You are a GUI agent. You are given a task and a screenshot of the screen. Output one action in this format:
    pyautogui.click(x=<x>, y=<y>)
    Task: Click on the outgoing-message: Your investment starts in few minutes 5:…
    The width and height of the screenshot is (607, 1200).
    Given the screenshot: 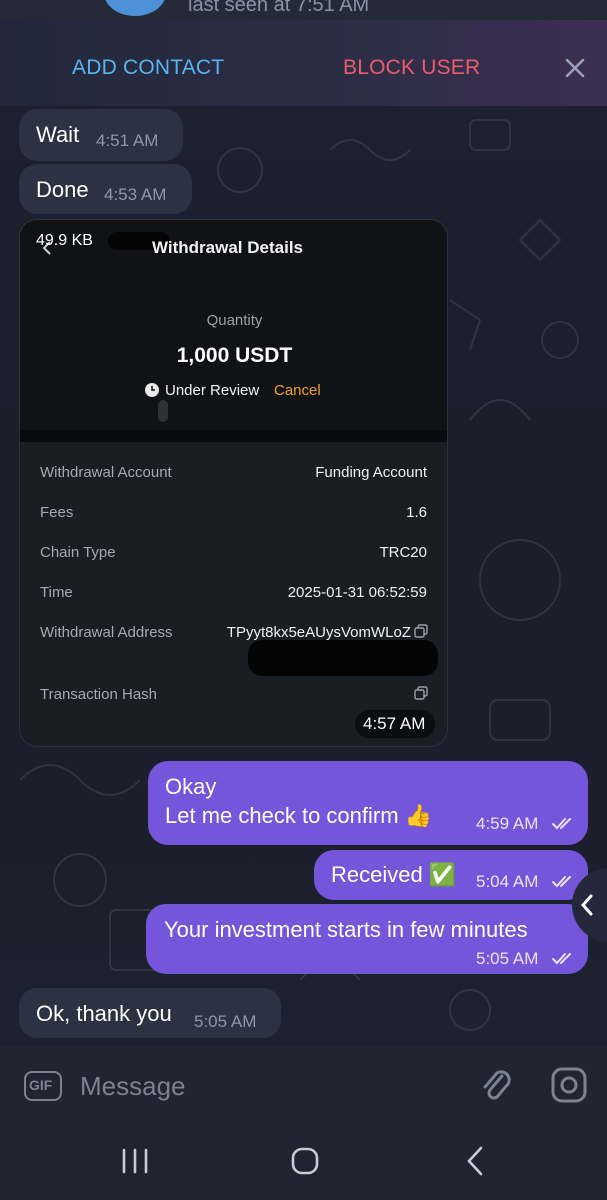 What is the action you would take?
    pyautogui.click(x=367, y=939)
    